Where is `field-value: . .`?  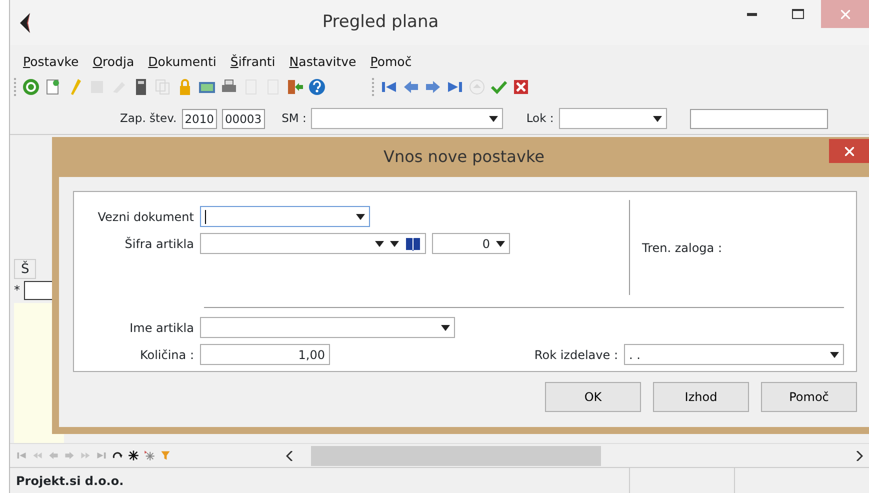
field-value: . . is located at coordinates (634, 355).